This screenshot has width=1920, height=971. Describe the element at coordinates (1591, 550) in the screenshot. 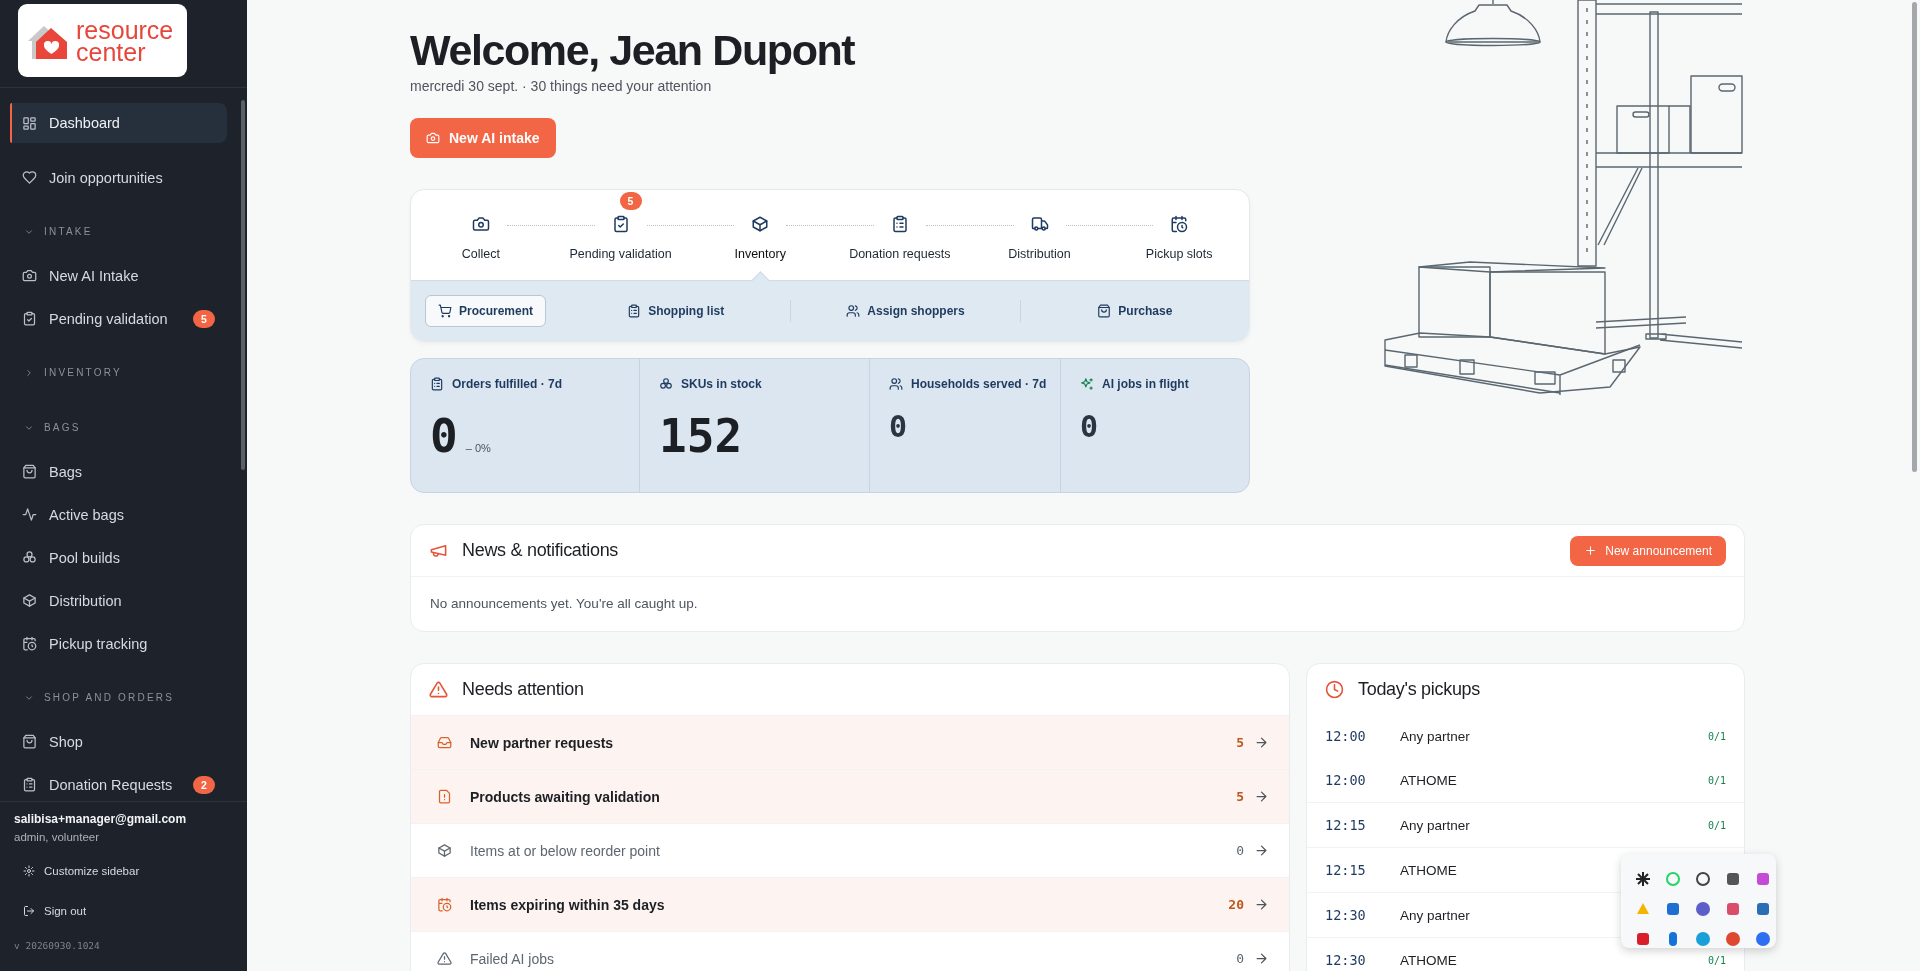

I see `plus-icon` at that location.